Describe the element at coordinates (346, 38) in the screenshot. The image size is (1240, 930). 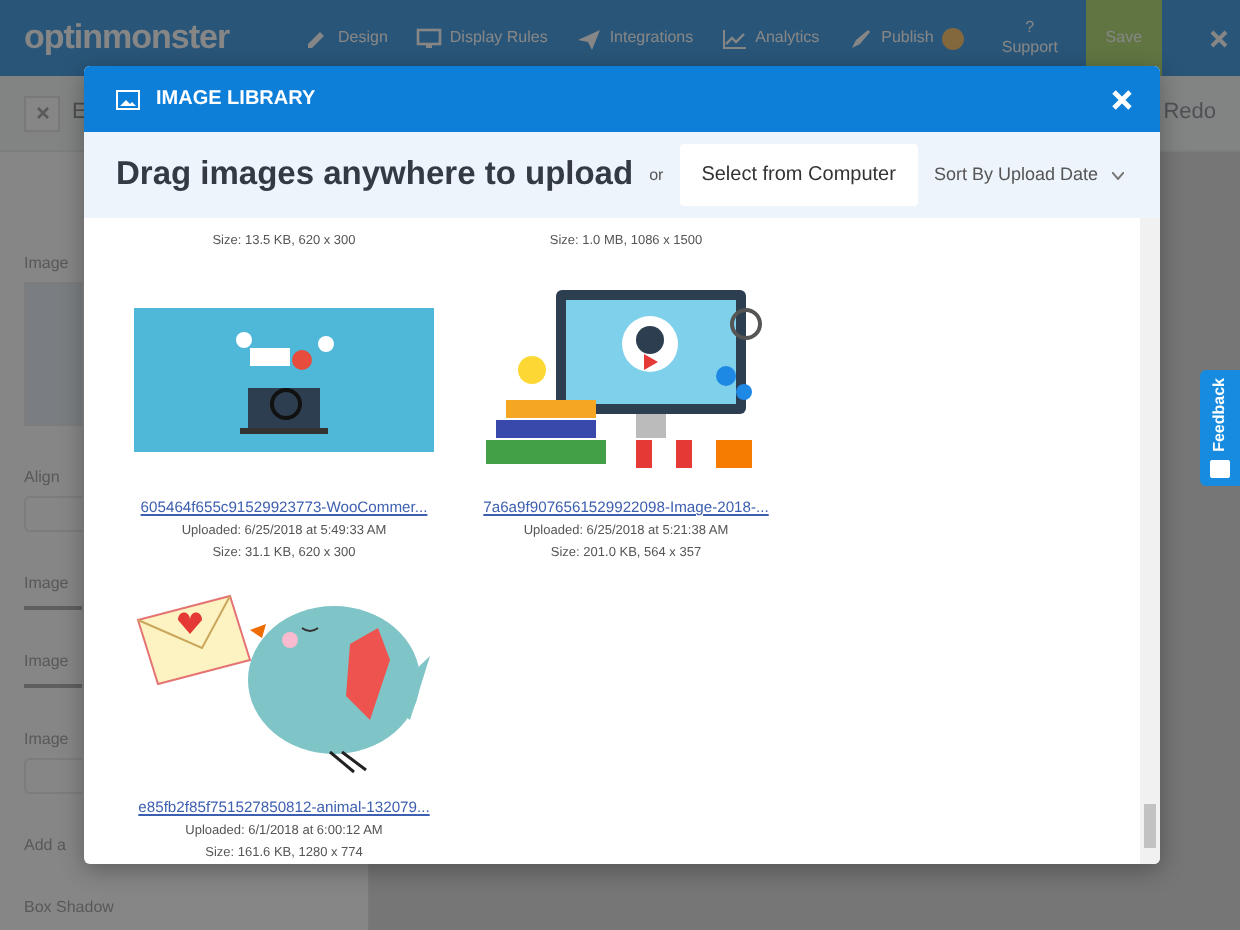
I see `nav-tab: Design` at that location.